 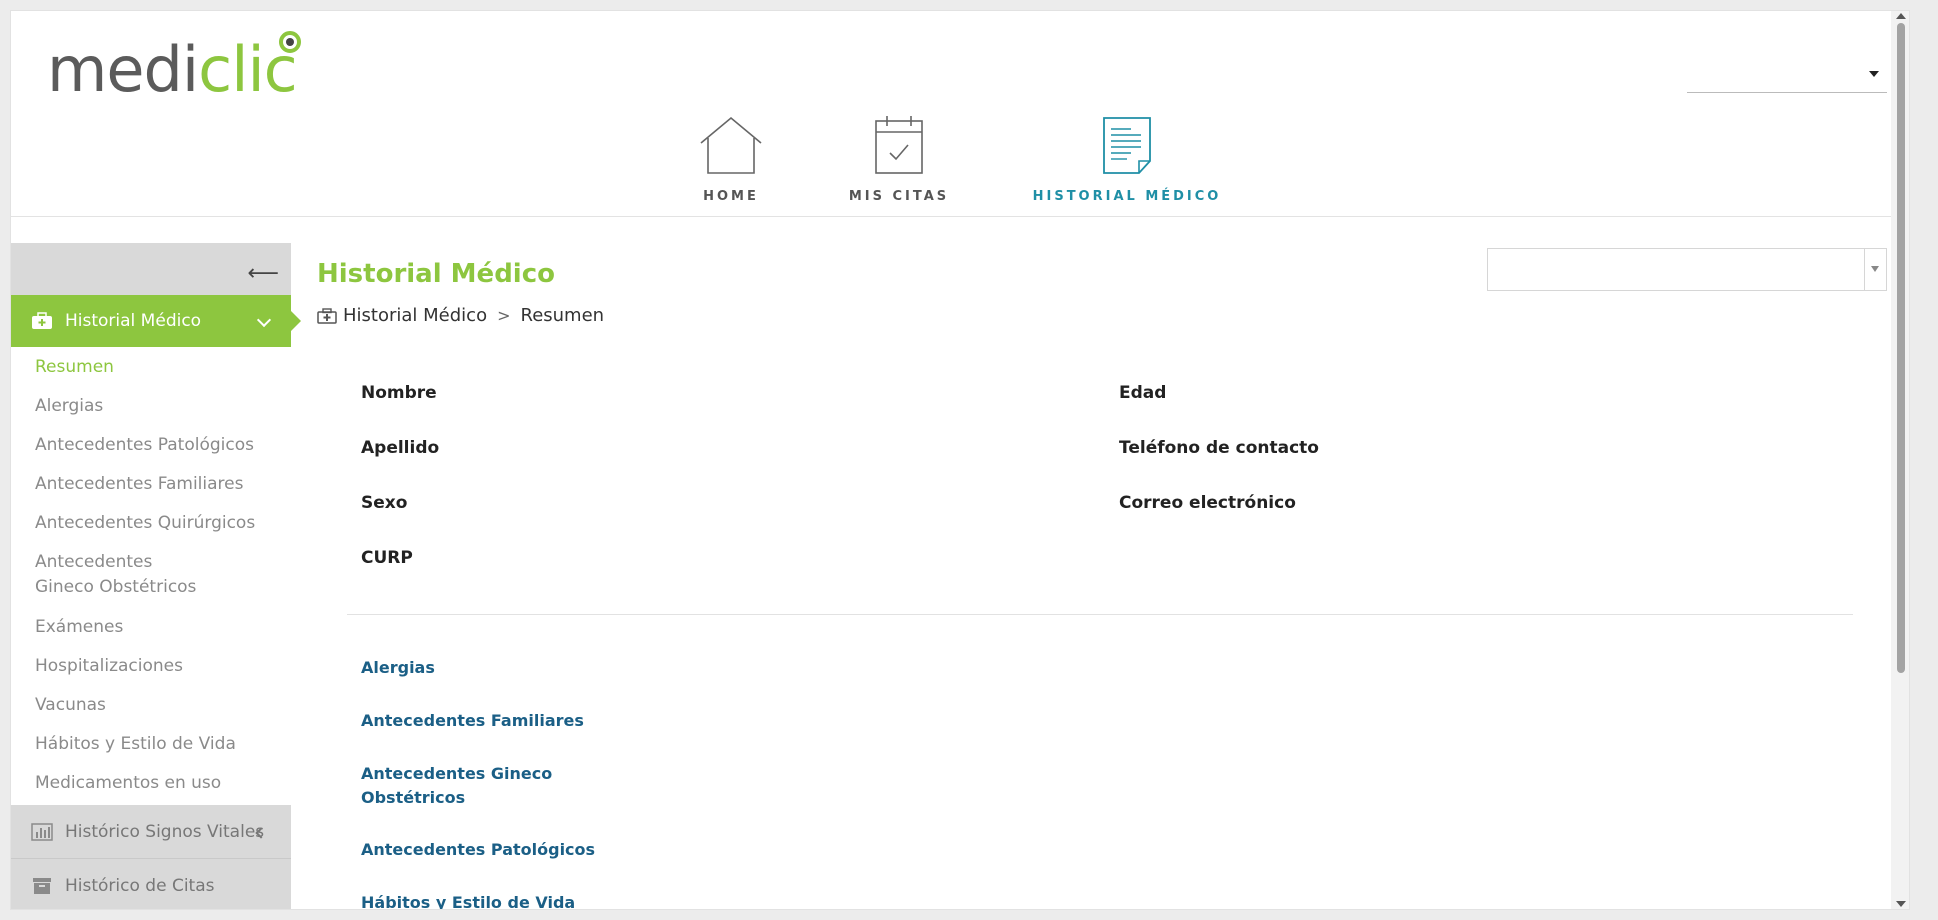 I want to click on sidebar-item-resumen: Resumen, so click(x=151, y=367).